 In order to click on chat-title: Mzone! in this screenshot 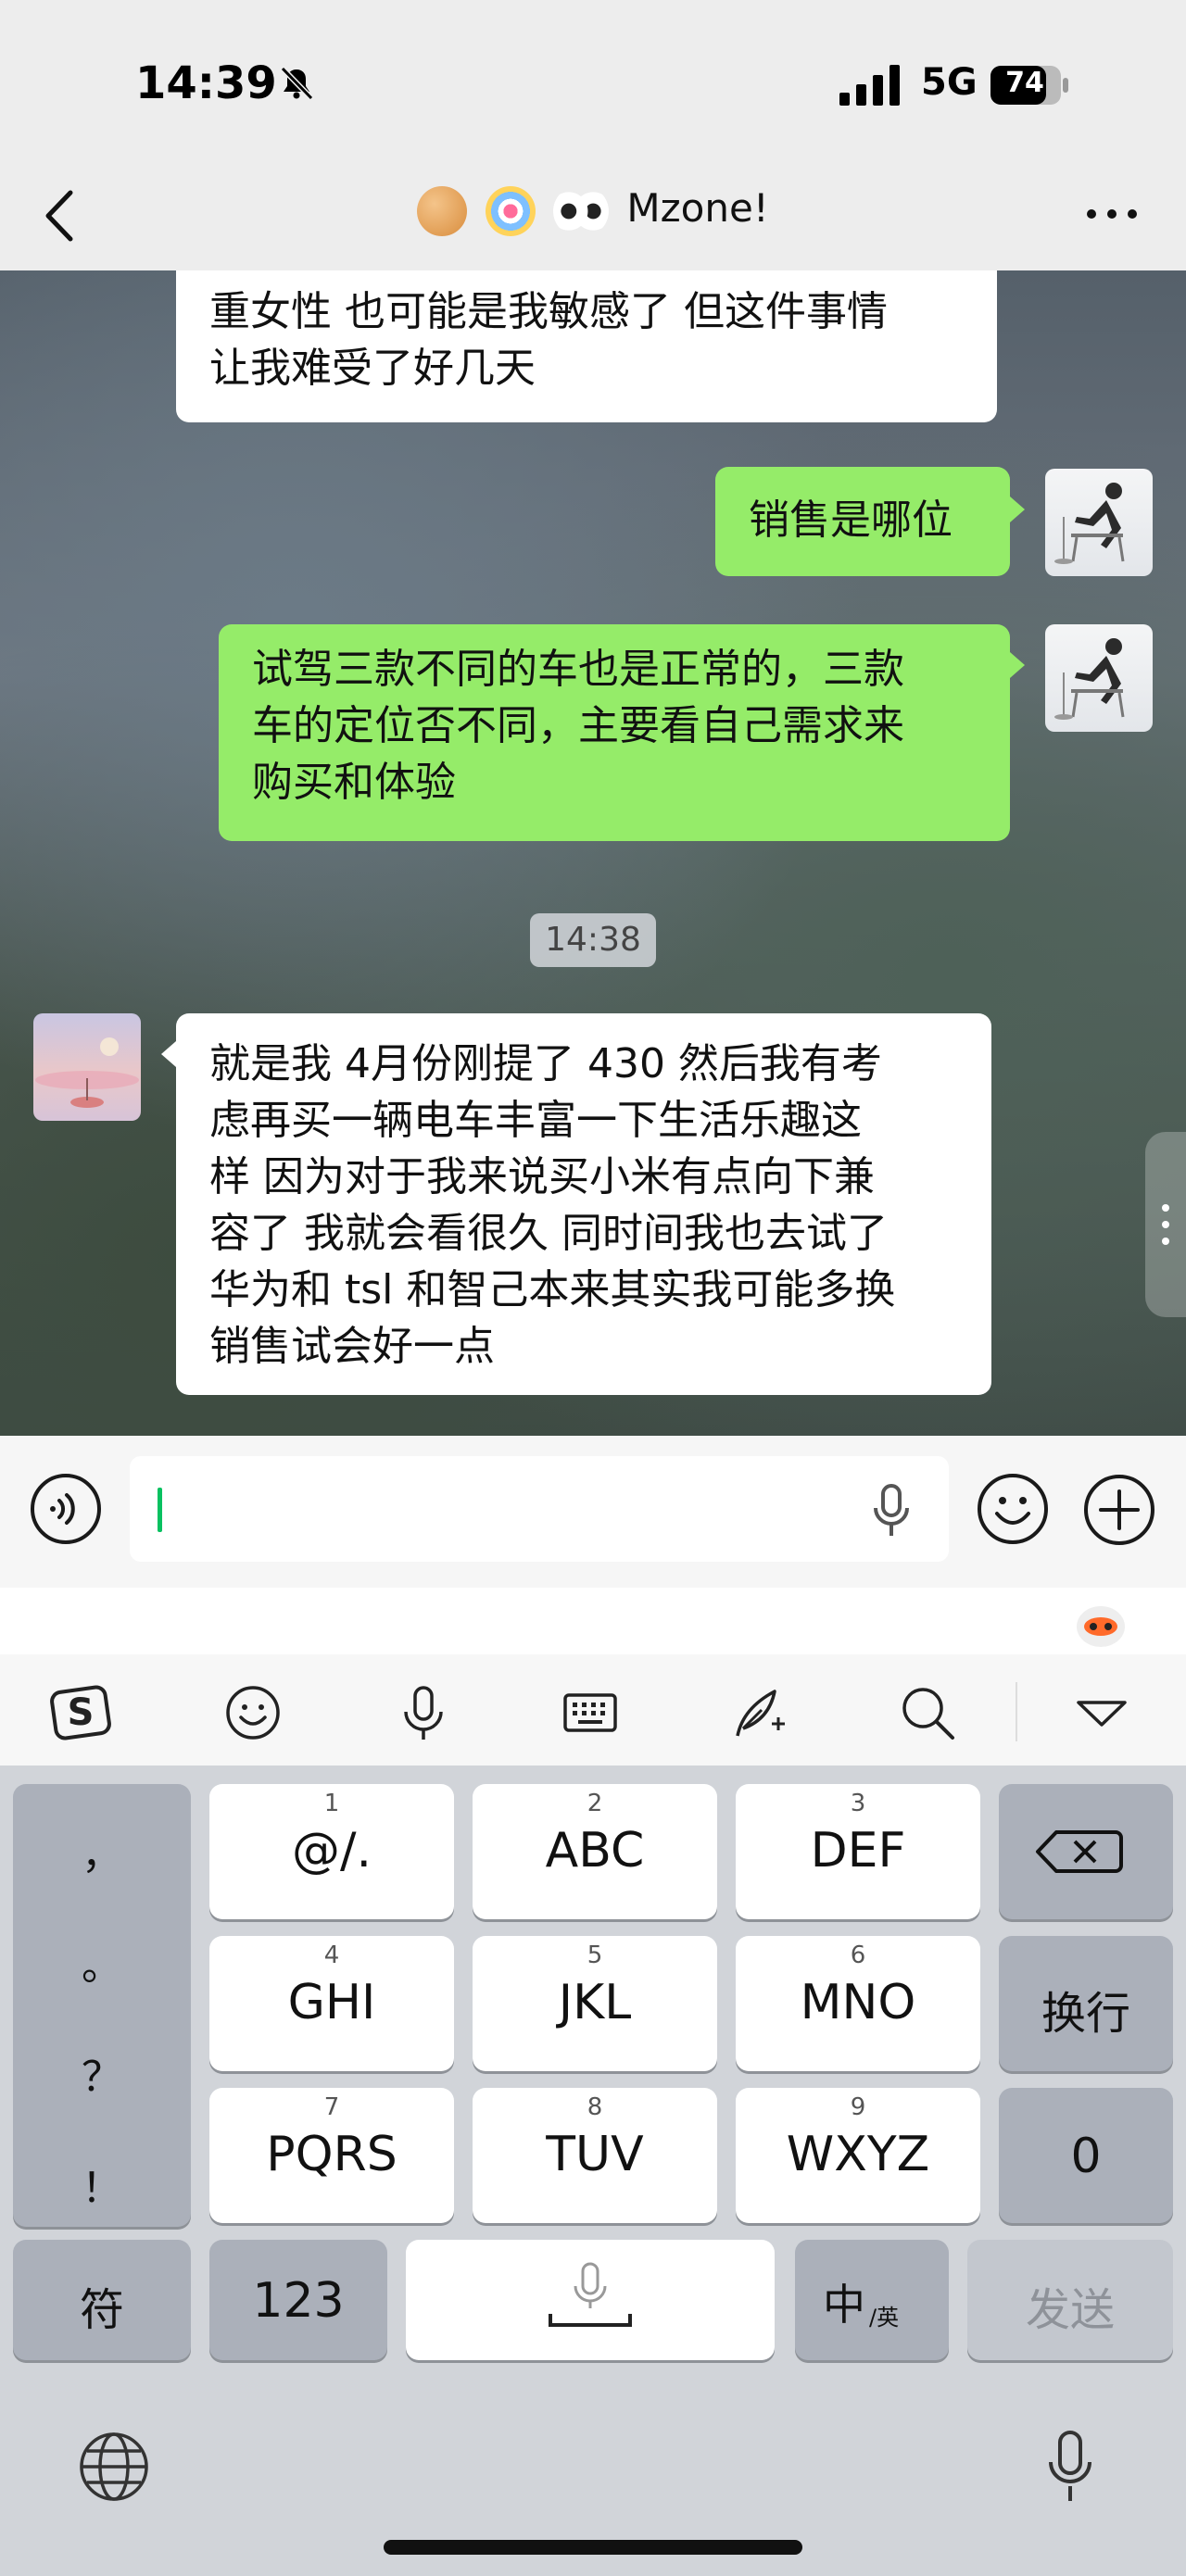, I will do `click(593, 210)`.